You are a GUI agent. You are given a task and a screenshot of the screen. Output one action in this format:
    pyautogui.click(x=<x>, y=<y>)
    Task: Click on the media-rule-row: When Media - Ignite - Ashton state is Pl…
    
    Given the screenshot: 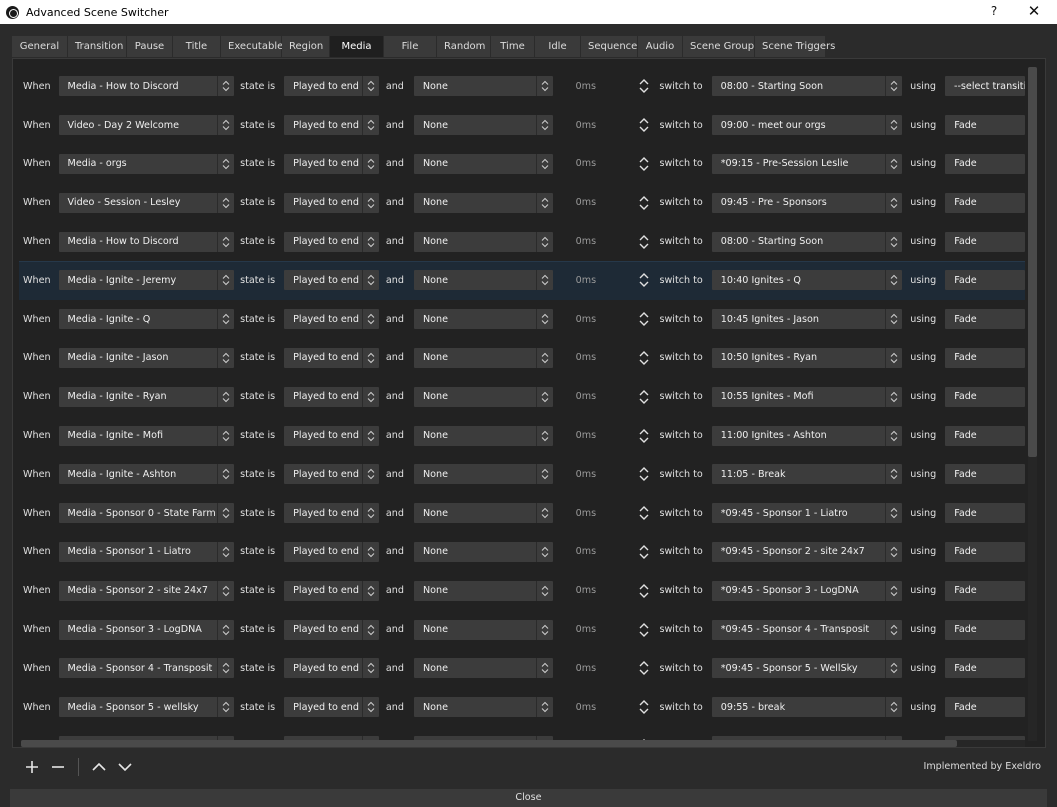 What is the action you would take?
    pyautogui.click(x=522, y=474)
    